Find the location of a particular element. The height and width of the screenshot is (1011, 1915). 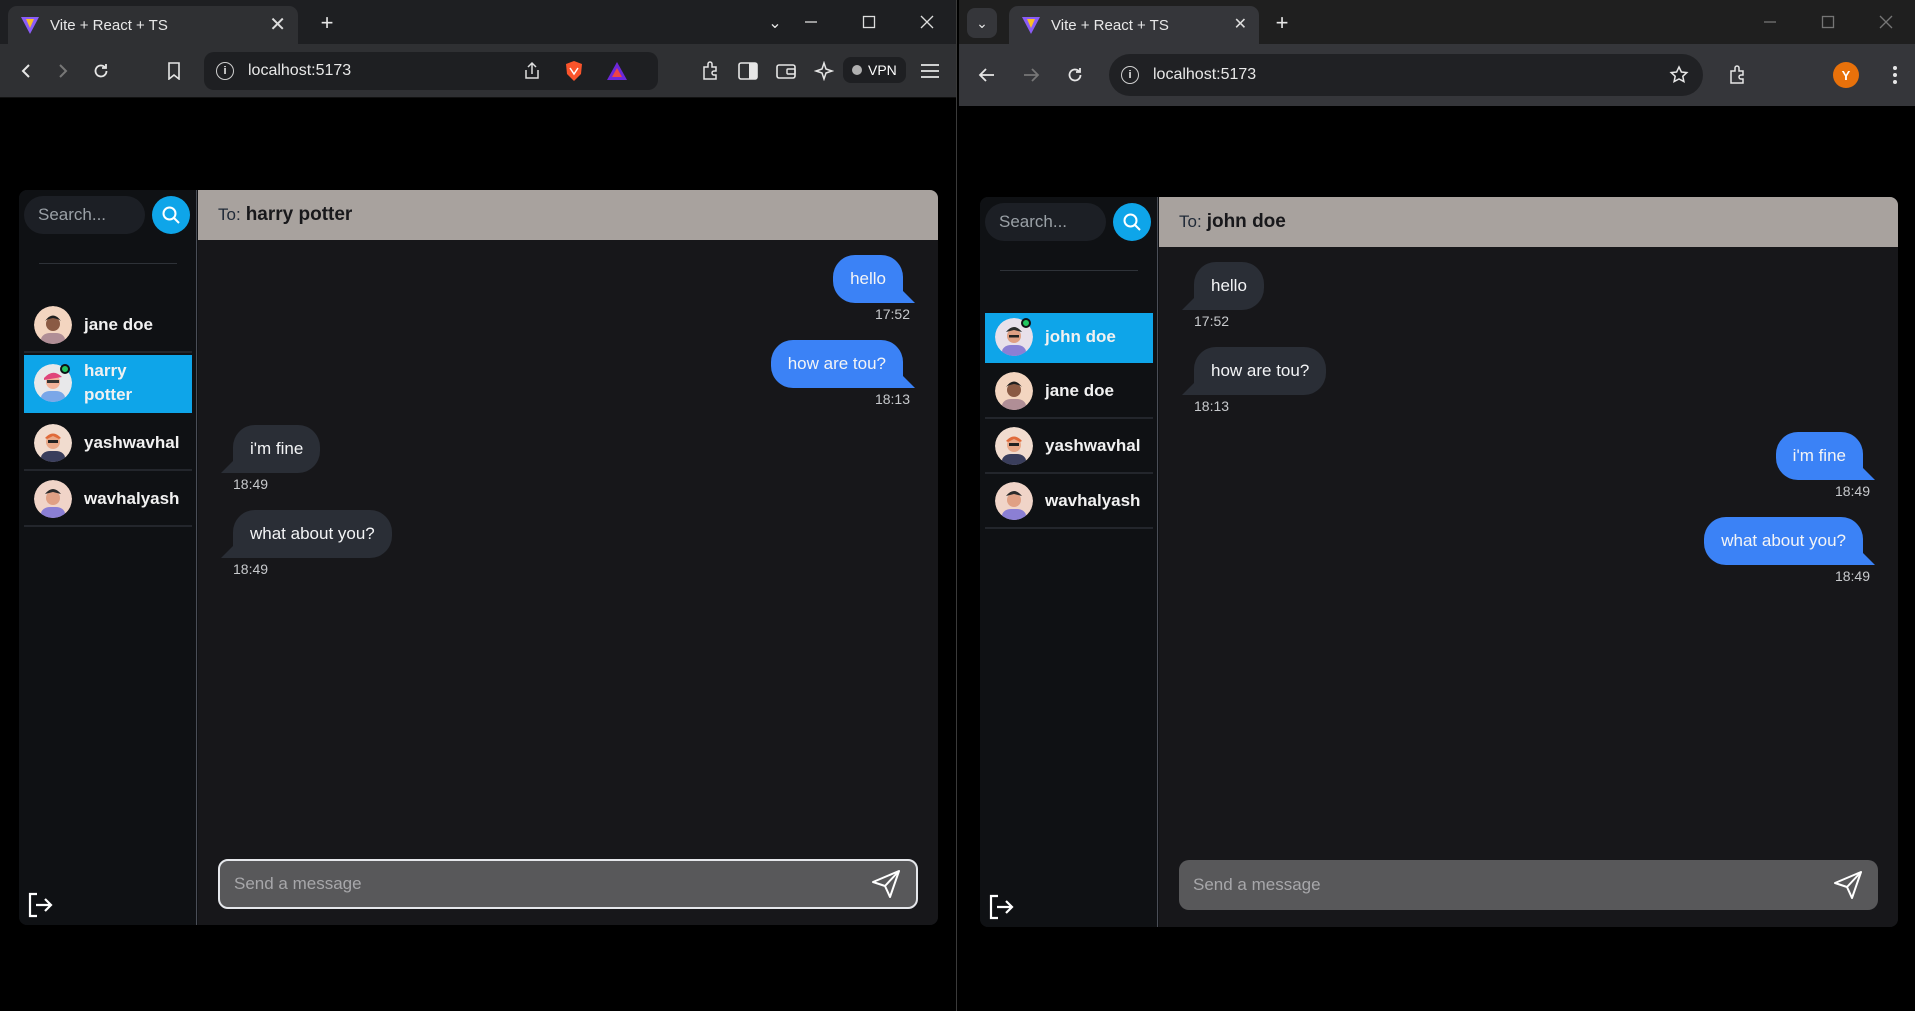

sidebar-toggle-icon is located at coordinates (748, 71).